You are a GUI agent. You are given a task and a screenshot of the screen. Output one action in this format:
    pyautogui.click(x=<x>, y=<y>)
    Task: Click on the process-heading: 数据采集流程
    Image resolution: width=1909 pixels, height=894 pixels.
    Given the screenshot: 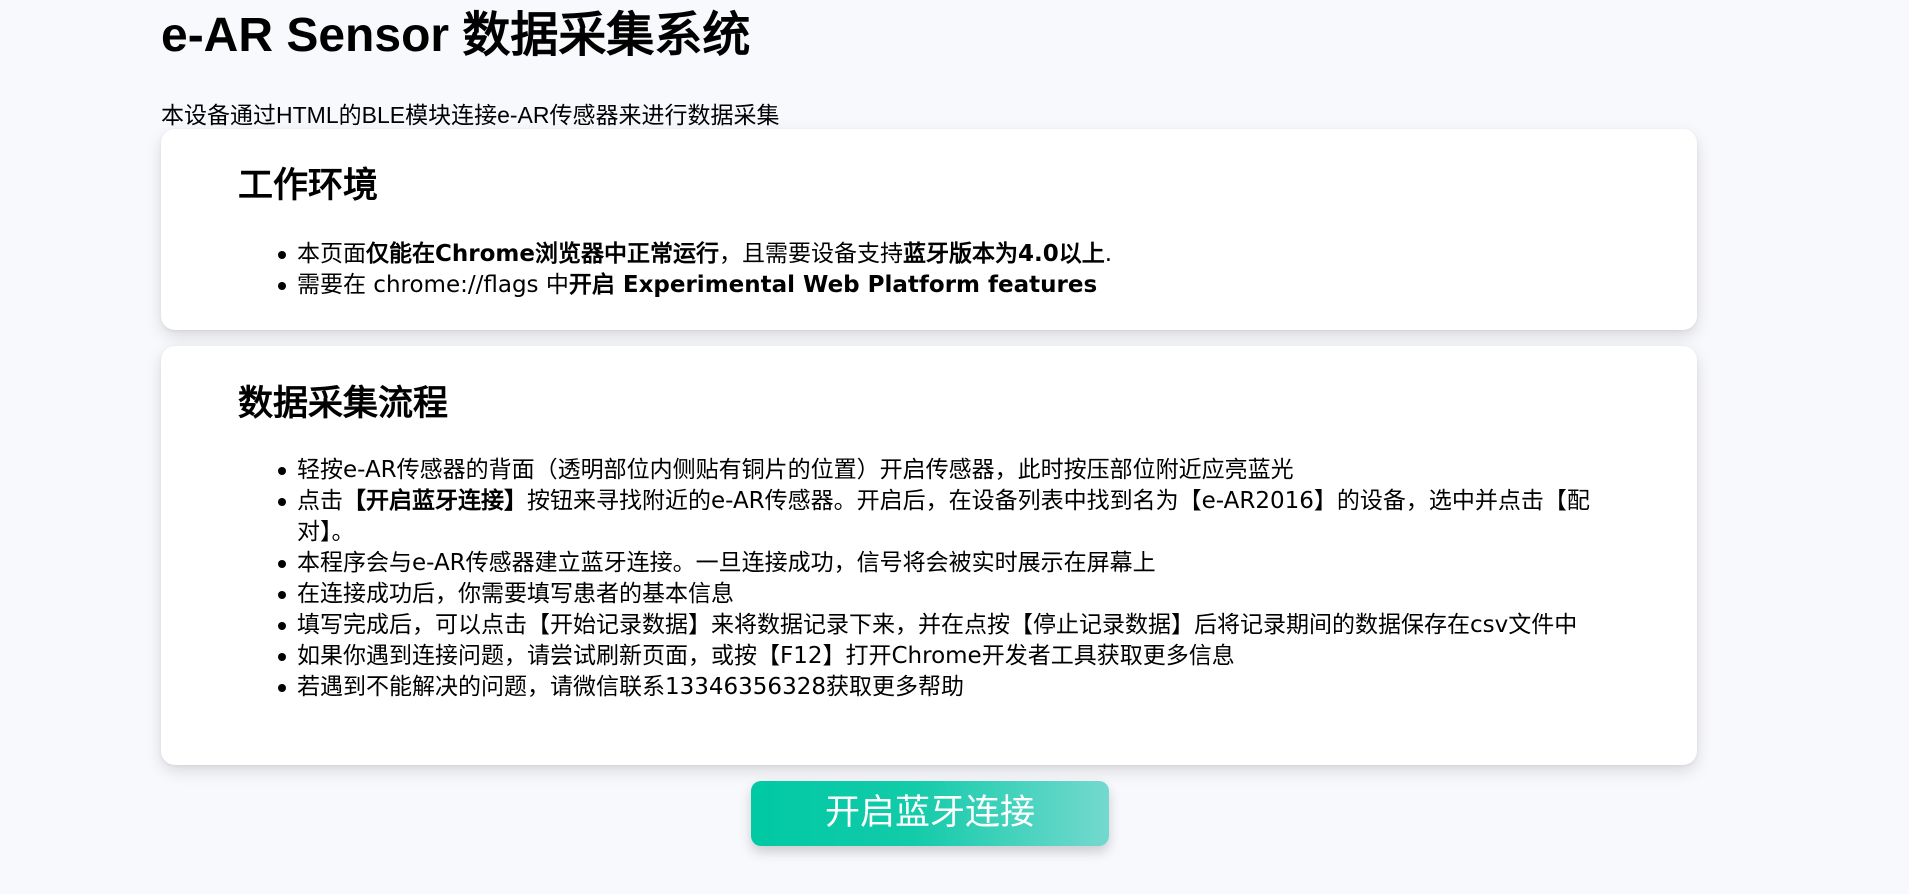 What is the action you would take?
    pyautogui.click(x=343, y=404)
    